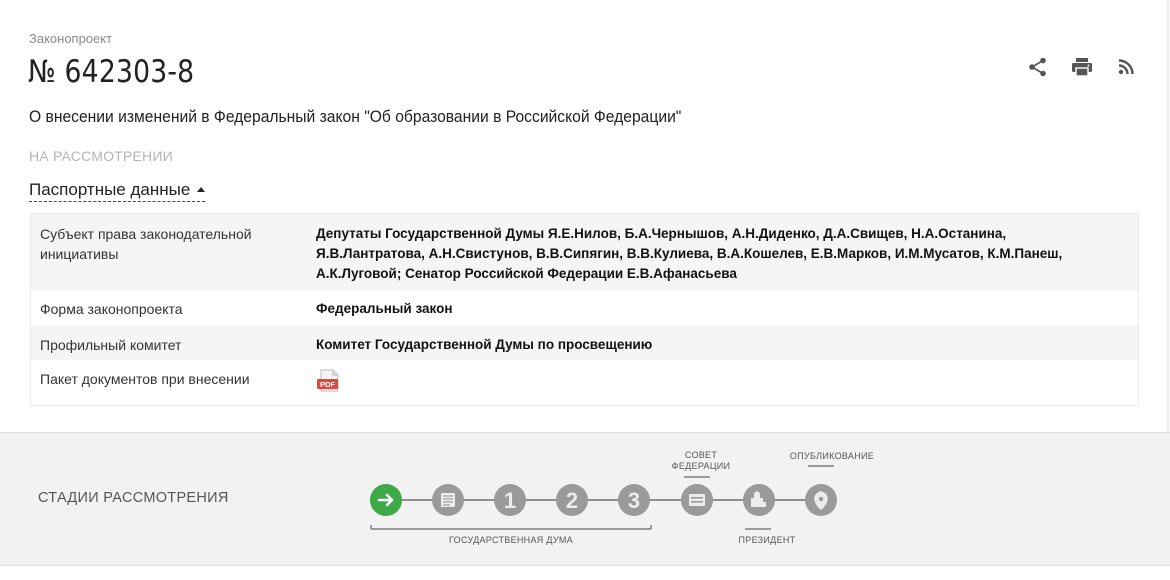 The width and height of the screenshot is (1170, 580). What do you see at coordinates (146, 244) in the screenshot?
I see `row-label: Субъект права законодательной инициативы` at bounding box center [146, 244].